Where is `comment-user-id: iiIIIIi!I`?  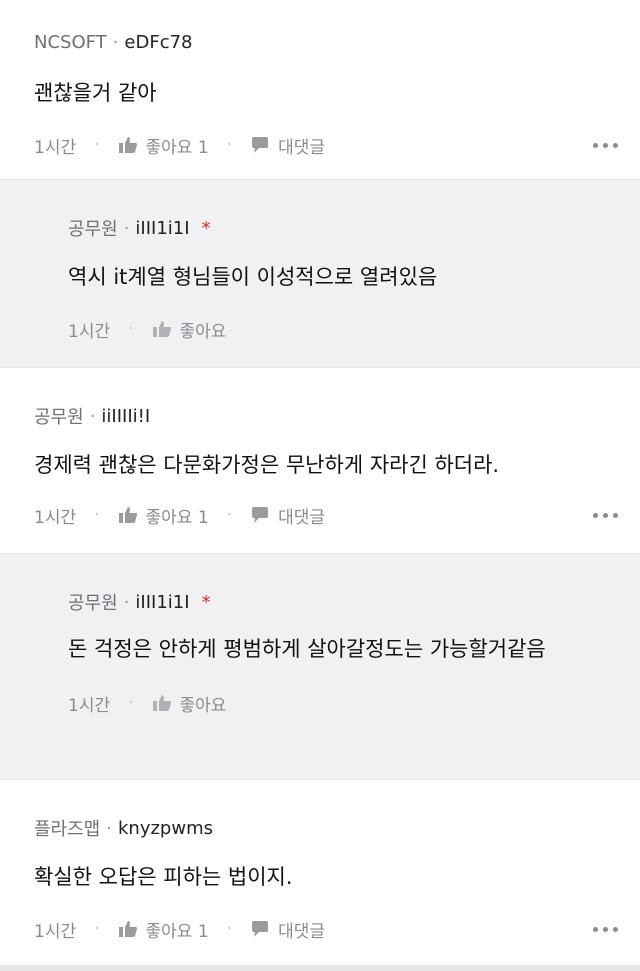
comment-user-id: iiIIIIi!I is located at coordinates (126, 416).